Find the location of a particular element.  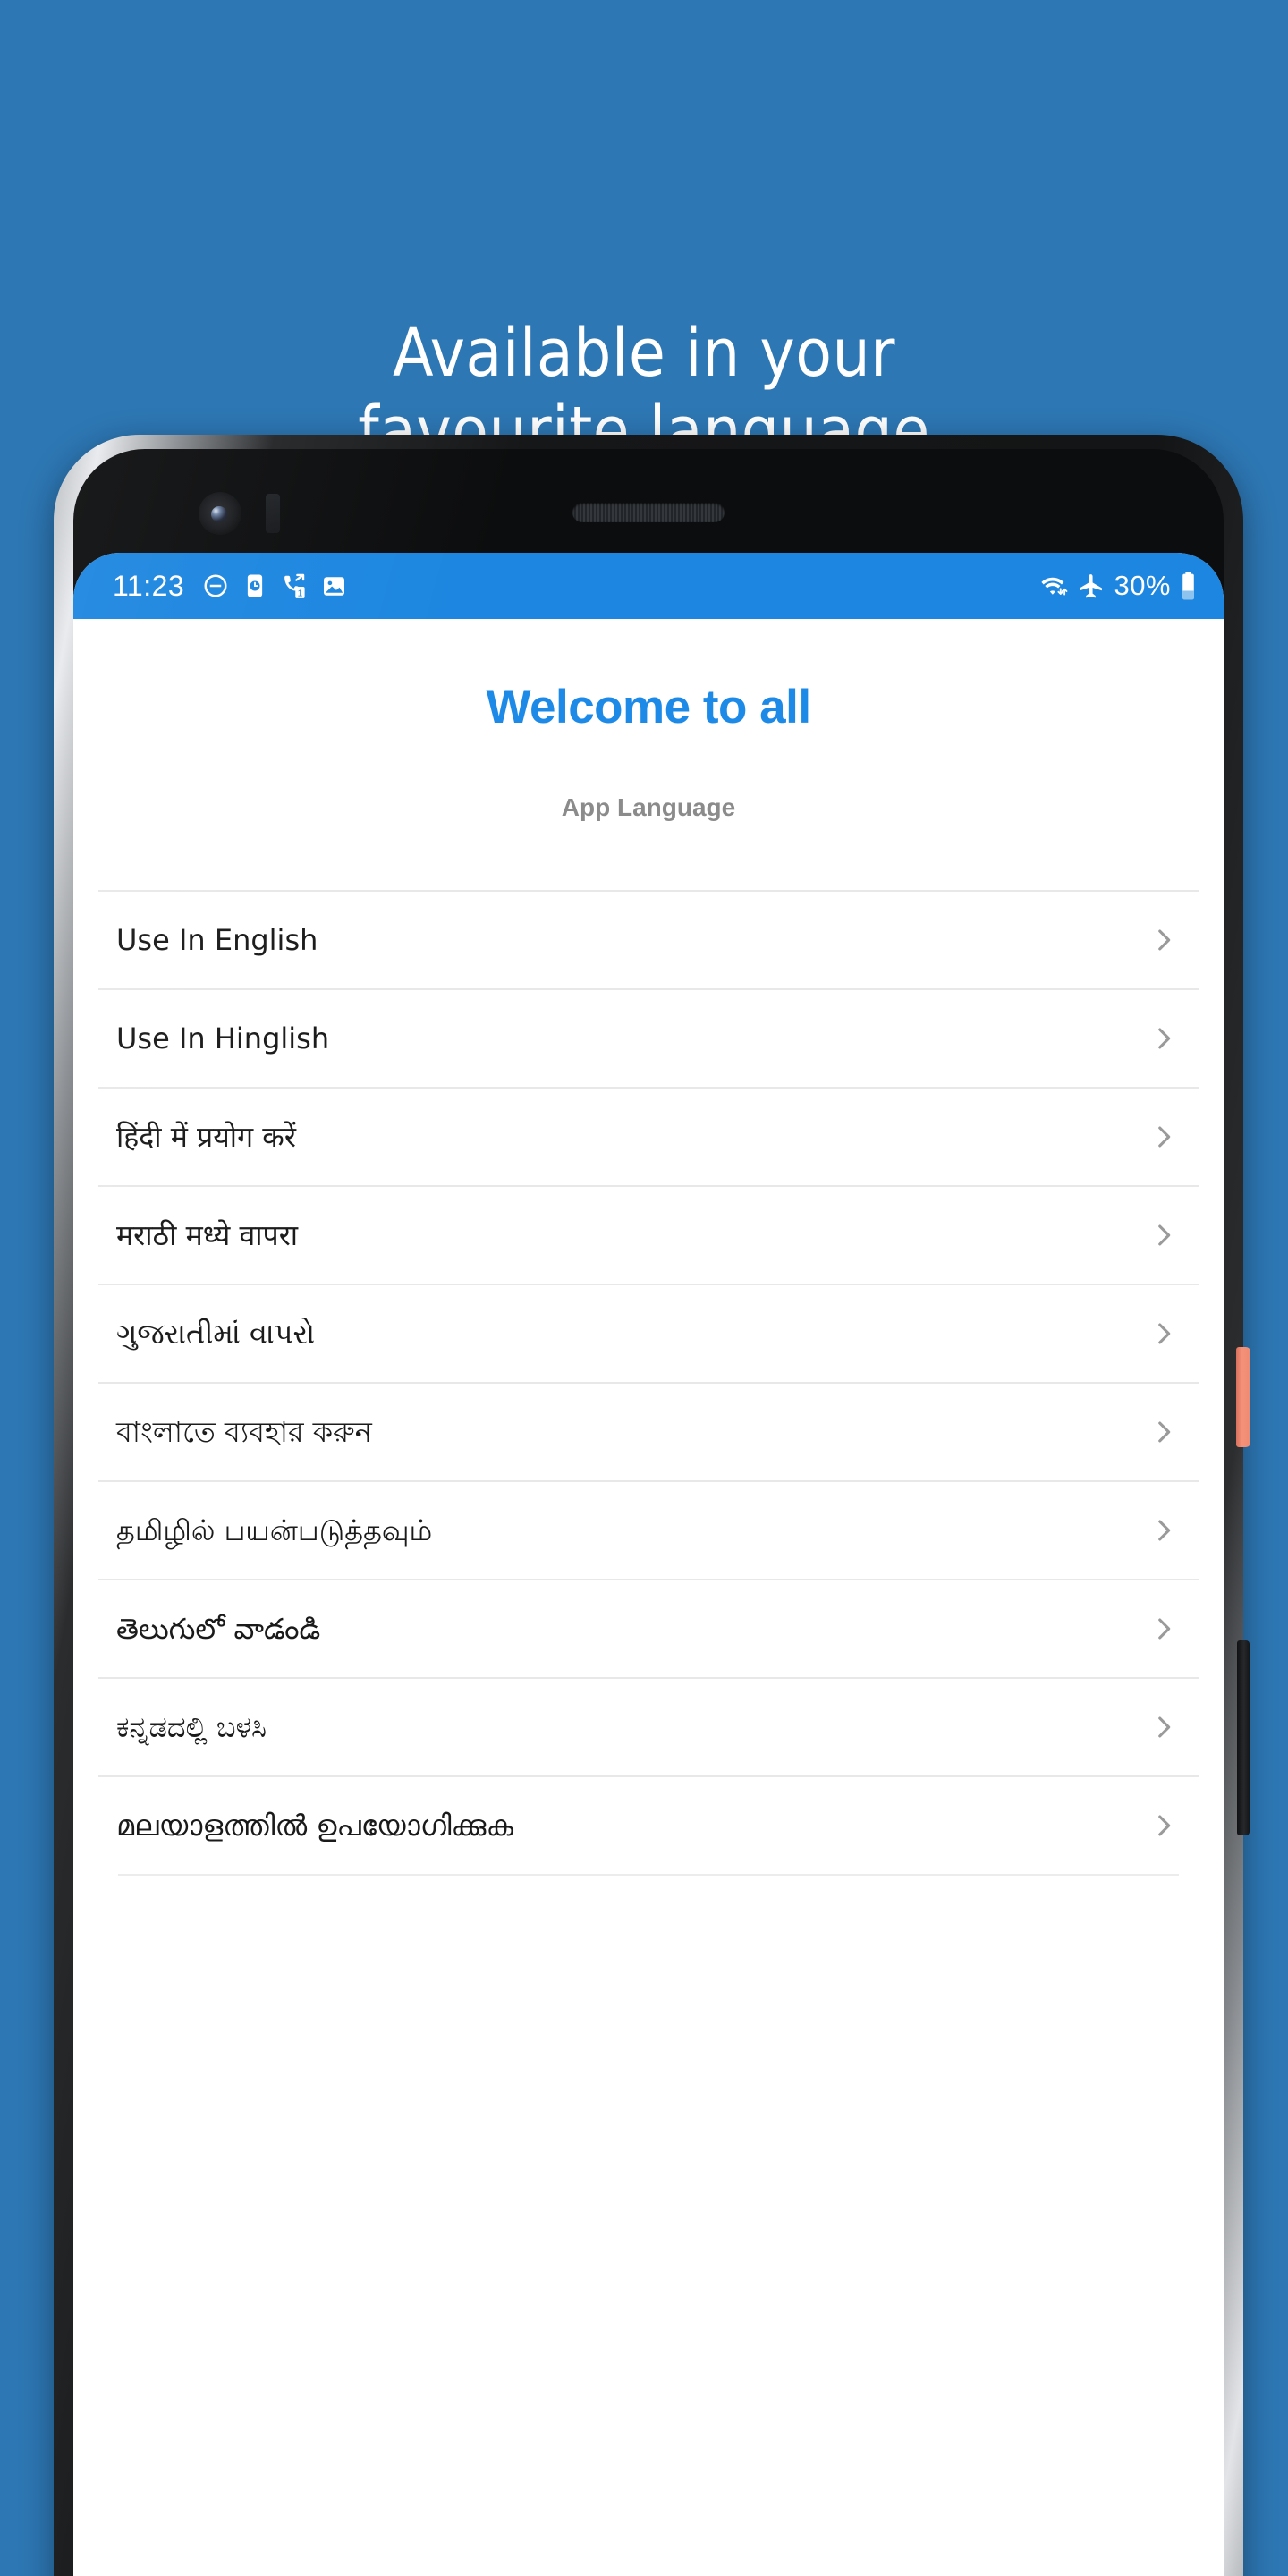

language-list-item-label: తెలుగులో వాడండి is located at coordinates (218, 1629).